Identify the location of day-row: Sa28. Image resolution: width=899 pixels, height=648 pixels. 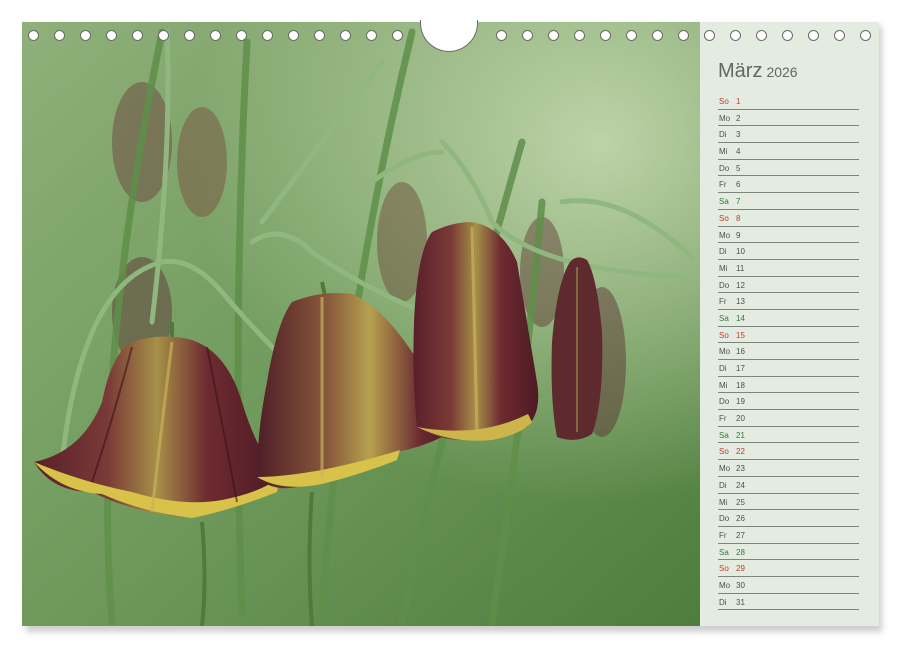
(788, 552).